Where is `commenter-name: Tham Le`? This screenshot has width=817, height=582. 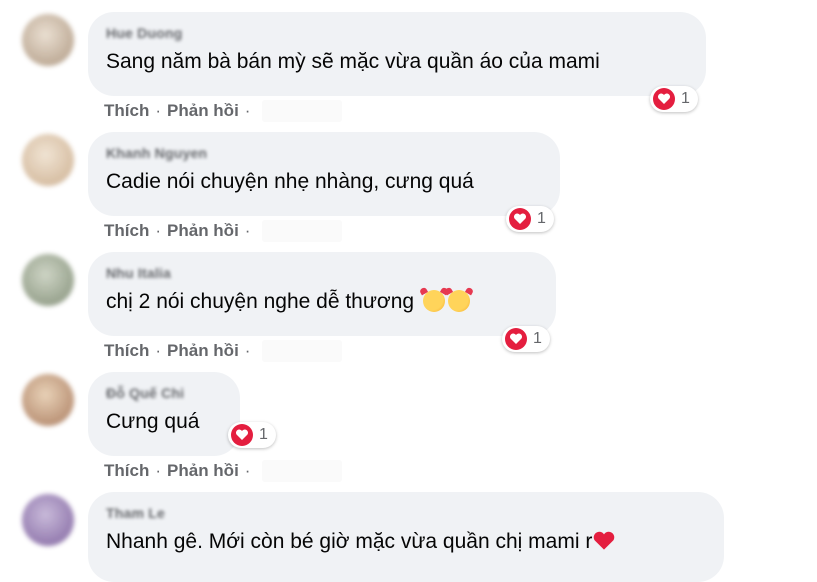
commenter-name: Tham Le is located at coordinates (406, 513).